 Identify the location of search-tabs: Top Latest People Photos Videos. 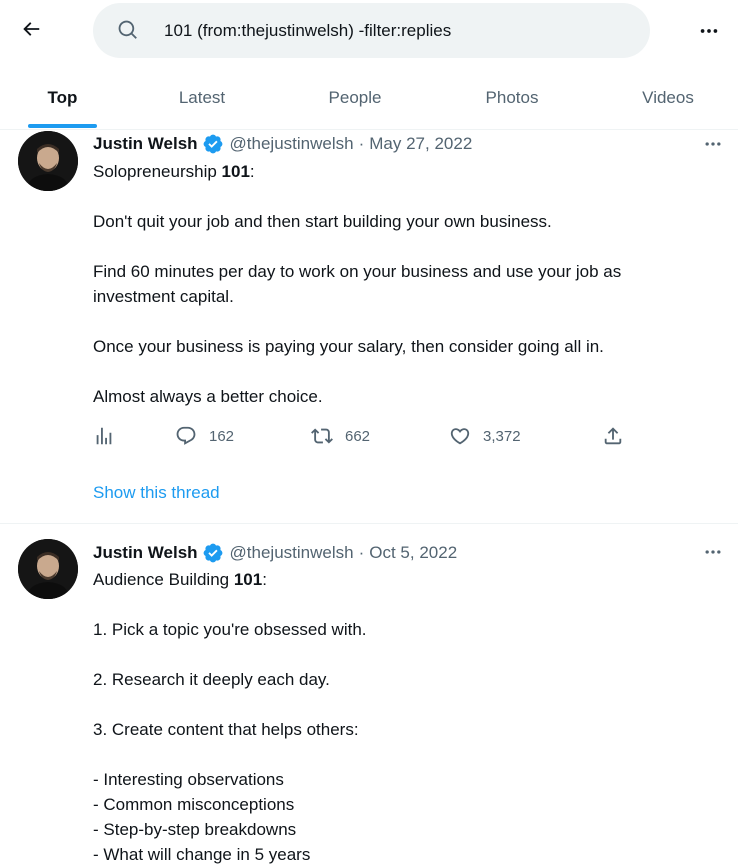
(369, 96).